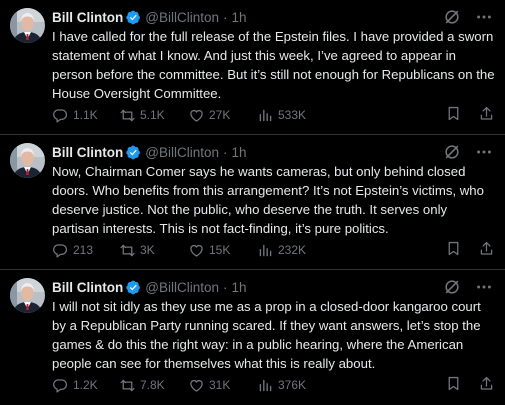 The width and height of the screenshot is (505, 405). I want to click on reply-button: 1.2K, so click(85, 385).